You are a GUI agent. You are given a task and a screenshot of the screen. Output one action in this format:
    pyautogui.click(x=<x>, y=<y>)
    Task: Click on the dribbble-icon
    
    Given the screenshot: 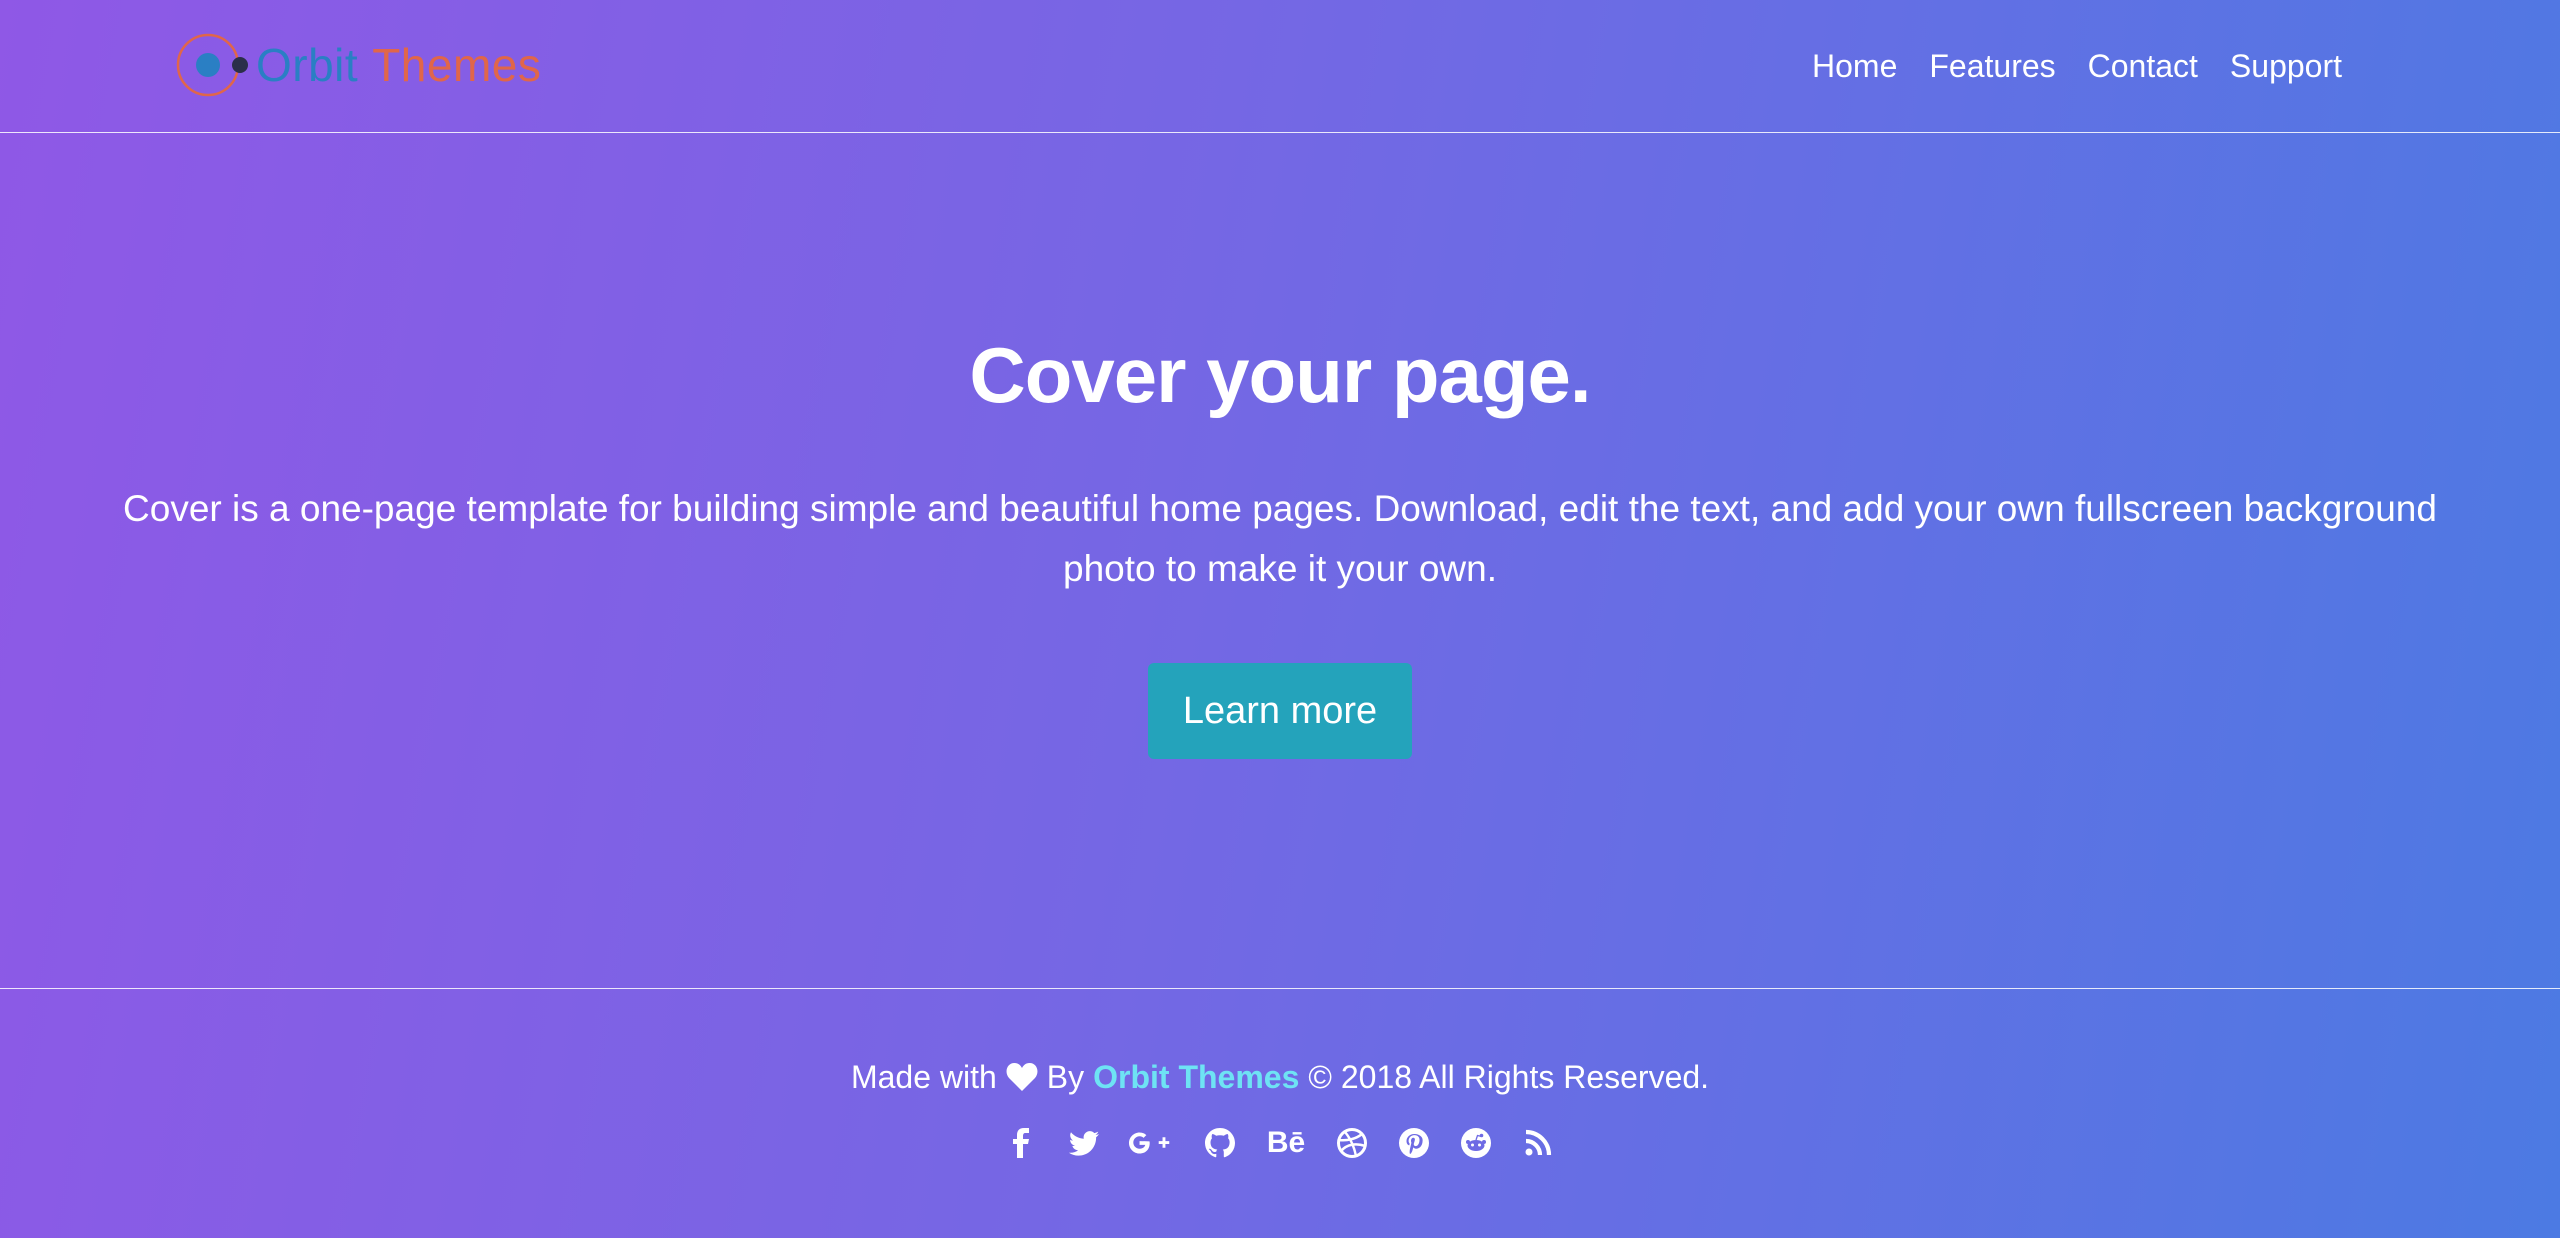 What is the action you would take?
    pyautogui.click(x=1352, y=1143)
    